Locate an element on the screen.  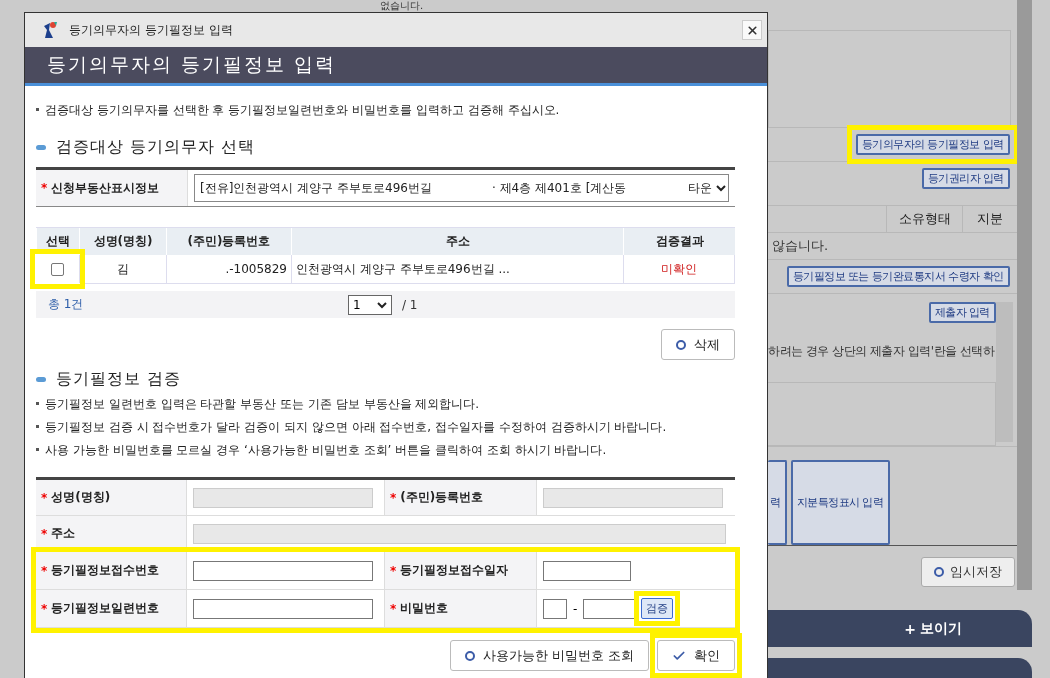
property-select: [전유]인천광역시 계양구 주부토로496번길 · 제4층 제401호 [계산동 타운 is located at coordinates (461, 188).